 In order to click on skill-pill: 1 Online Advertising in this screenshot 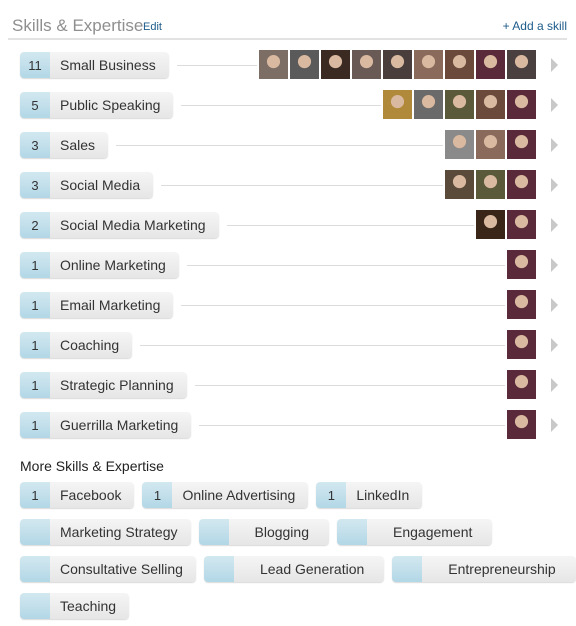, I will do `click(225, 495)`.